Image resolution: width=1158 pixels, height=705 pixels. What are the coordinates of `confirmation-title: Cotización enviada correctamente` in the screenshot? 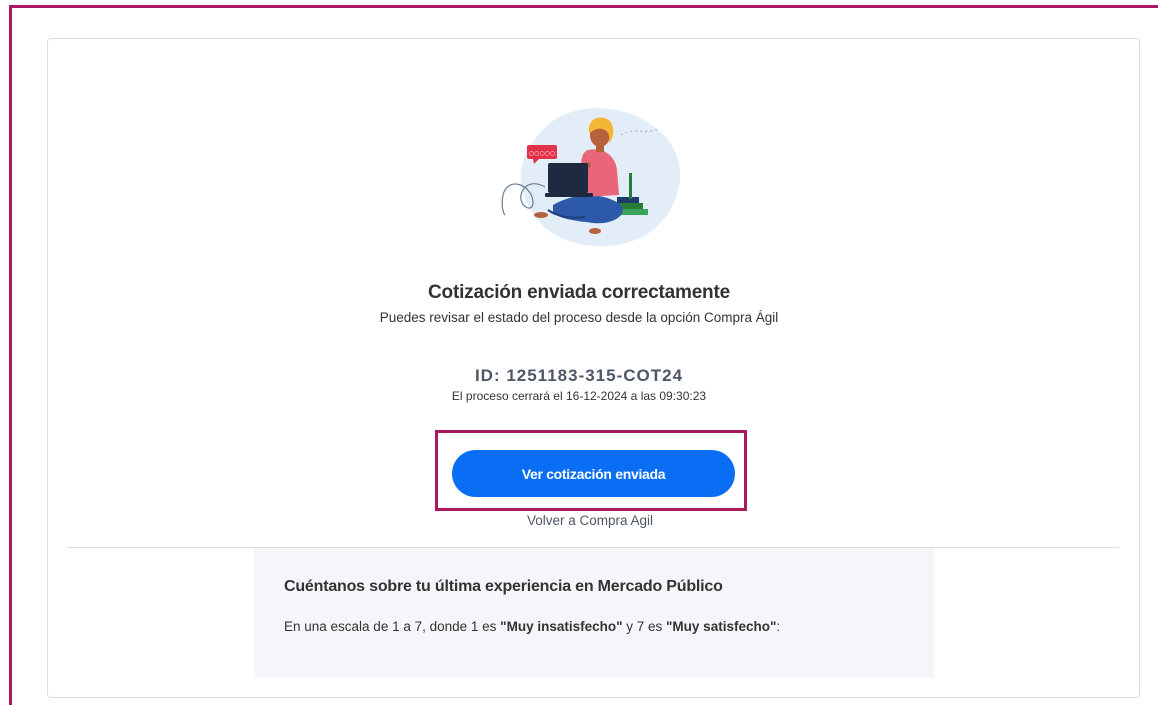 It's located at (579, 292).